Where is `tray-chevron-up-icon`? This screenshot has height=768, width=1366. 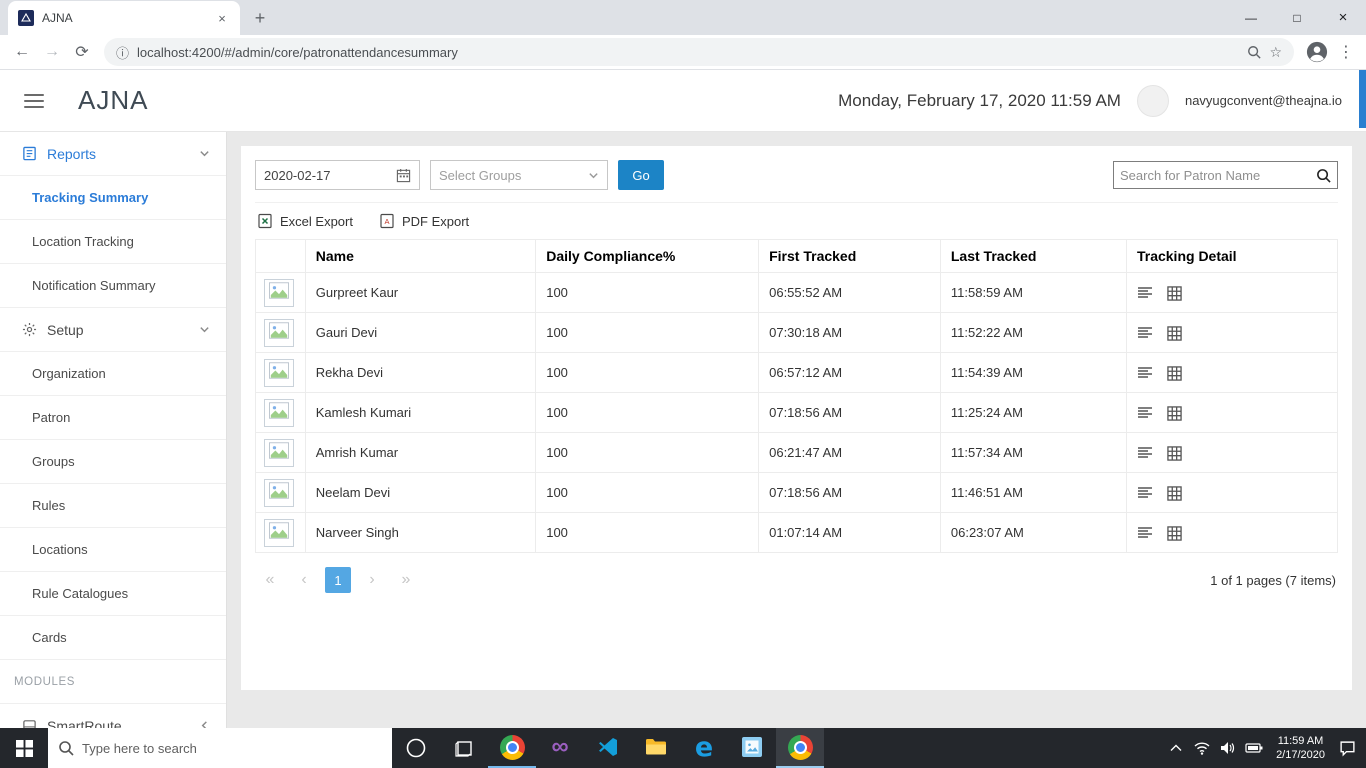
tray-chevron-up-icon is located at coordinates (1176, 748).